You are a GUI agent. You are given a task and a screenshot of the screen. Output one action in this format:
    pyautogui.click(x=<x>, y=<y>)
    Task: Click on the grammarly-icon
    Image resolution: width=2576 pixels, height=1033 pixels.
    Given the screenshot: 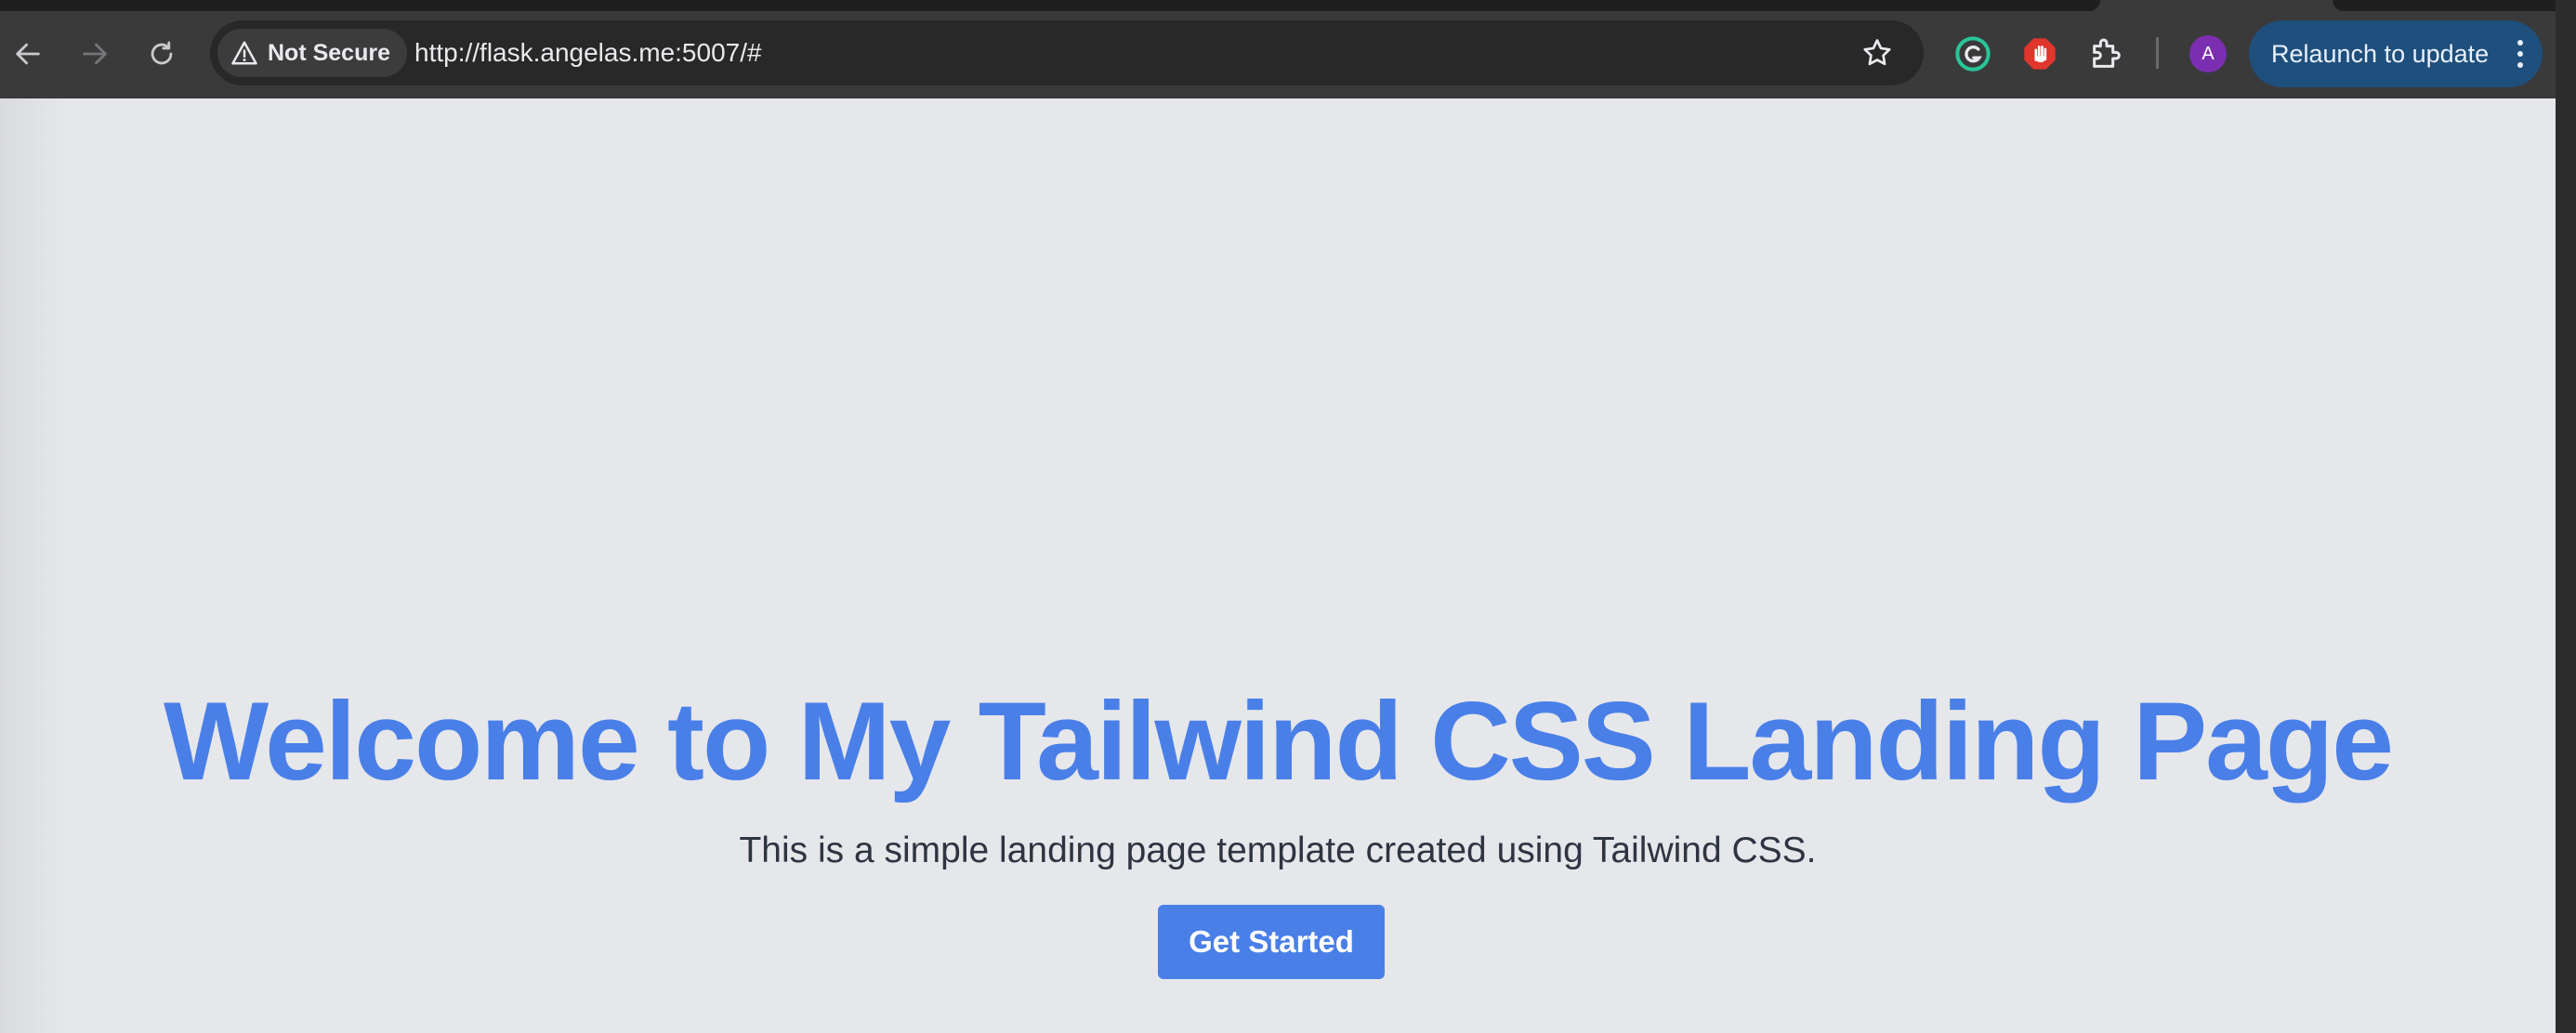 What is the action you would take?
    pyautogui.click(x=1973, y=54)
    